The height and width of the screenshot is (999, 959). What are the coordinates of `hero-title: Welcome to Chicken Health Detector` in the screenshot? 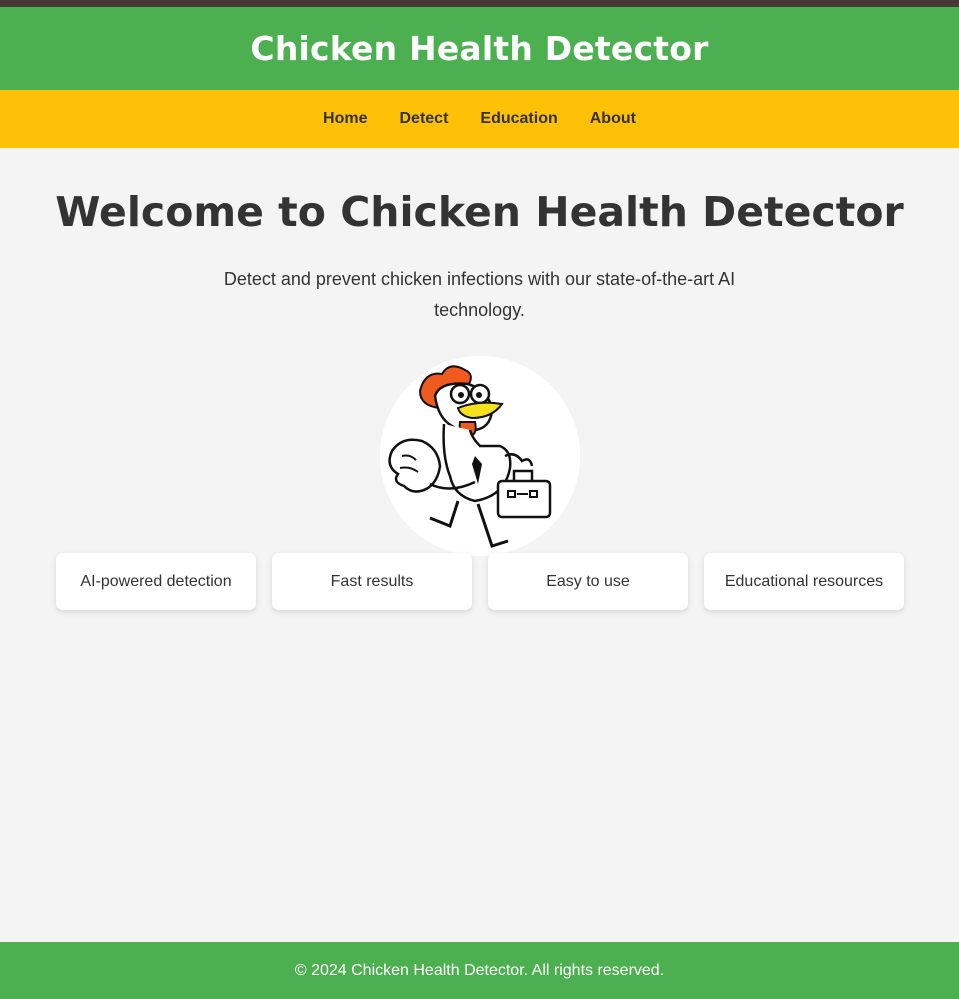 It's located at (479, 212).